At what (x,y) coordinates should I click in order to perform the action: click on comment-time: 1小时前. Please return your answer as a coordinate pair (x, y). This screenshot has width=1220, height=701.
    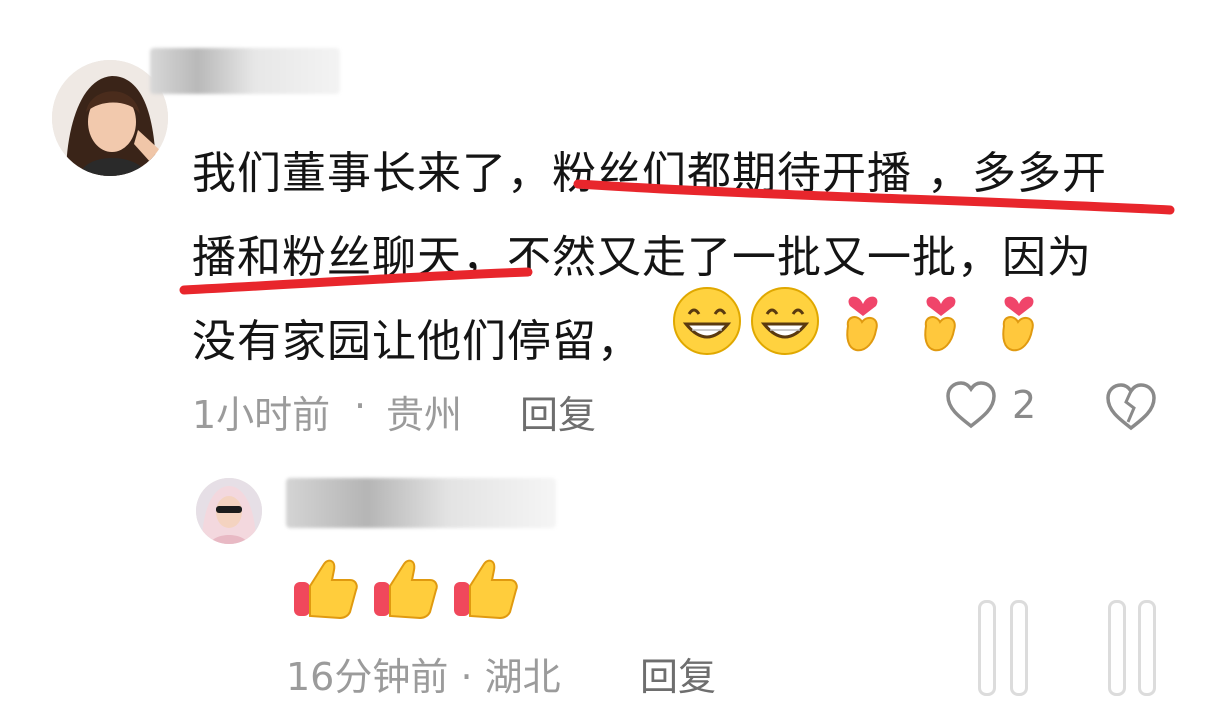
    Looking at the image, I should click on (261, 415).